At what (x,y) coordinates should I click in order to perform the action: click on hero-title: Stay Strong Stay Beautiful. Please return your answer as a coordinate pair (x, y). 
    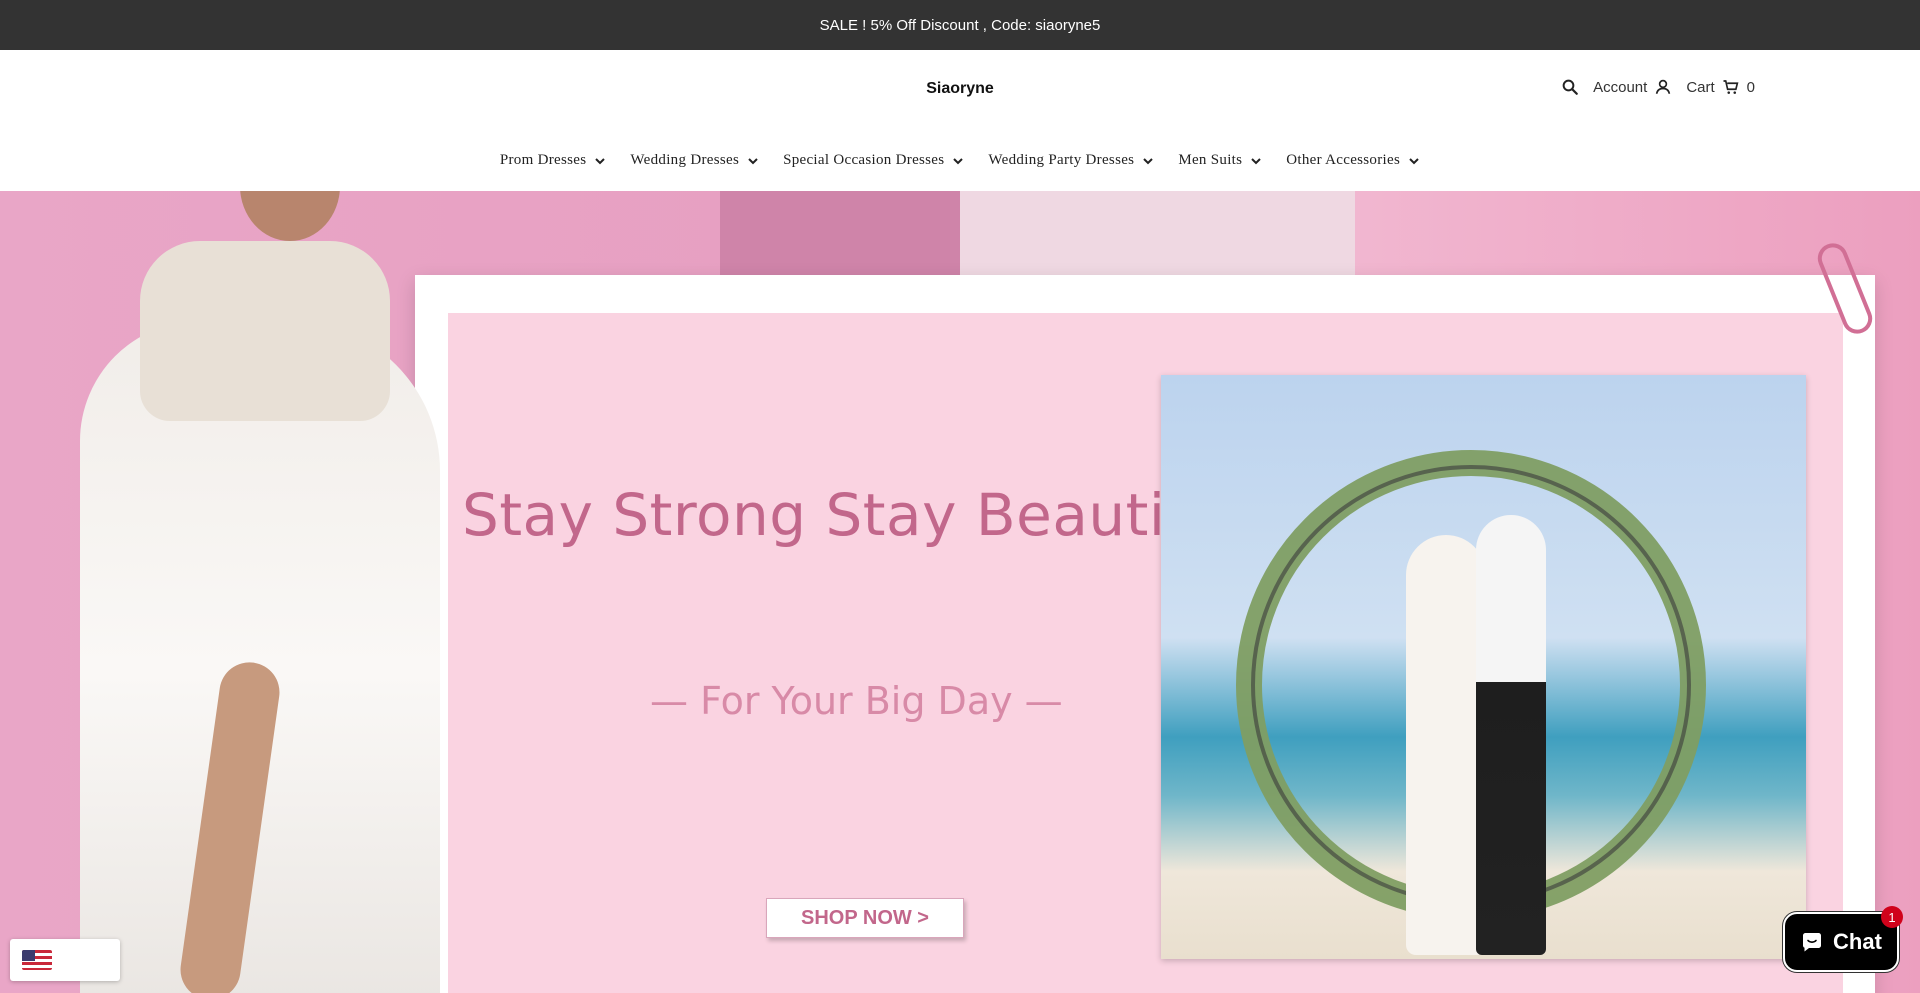
    Looking at the image, I should click on (851, 515).